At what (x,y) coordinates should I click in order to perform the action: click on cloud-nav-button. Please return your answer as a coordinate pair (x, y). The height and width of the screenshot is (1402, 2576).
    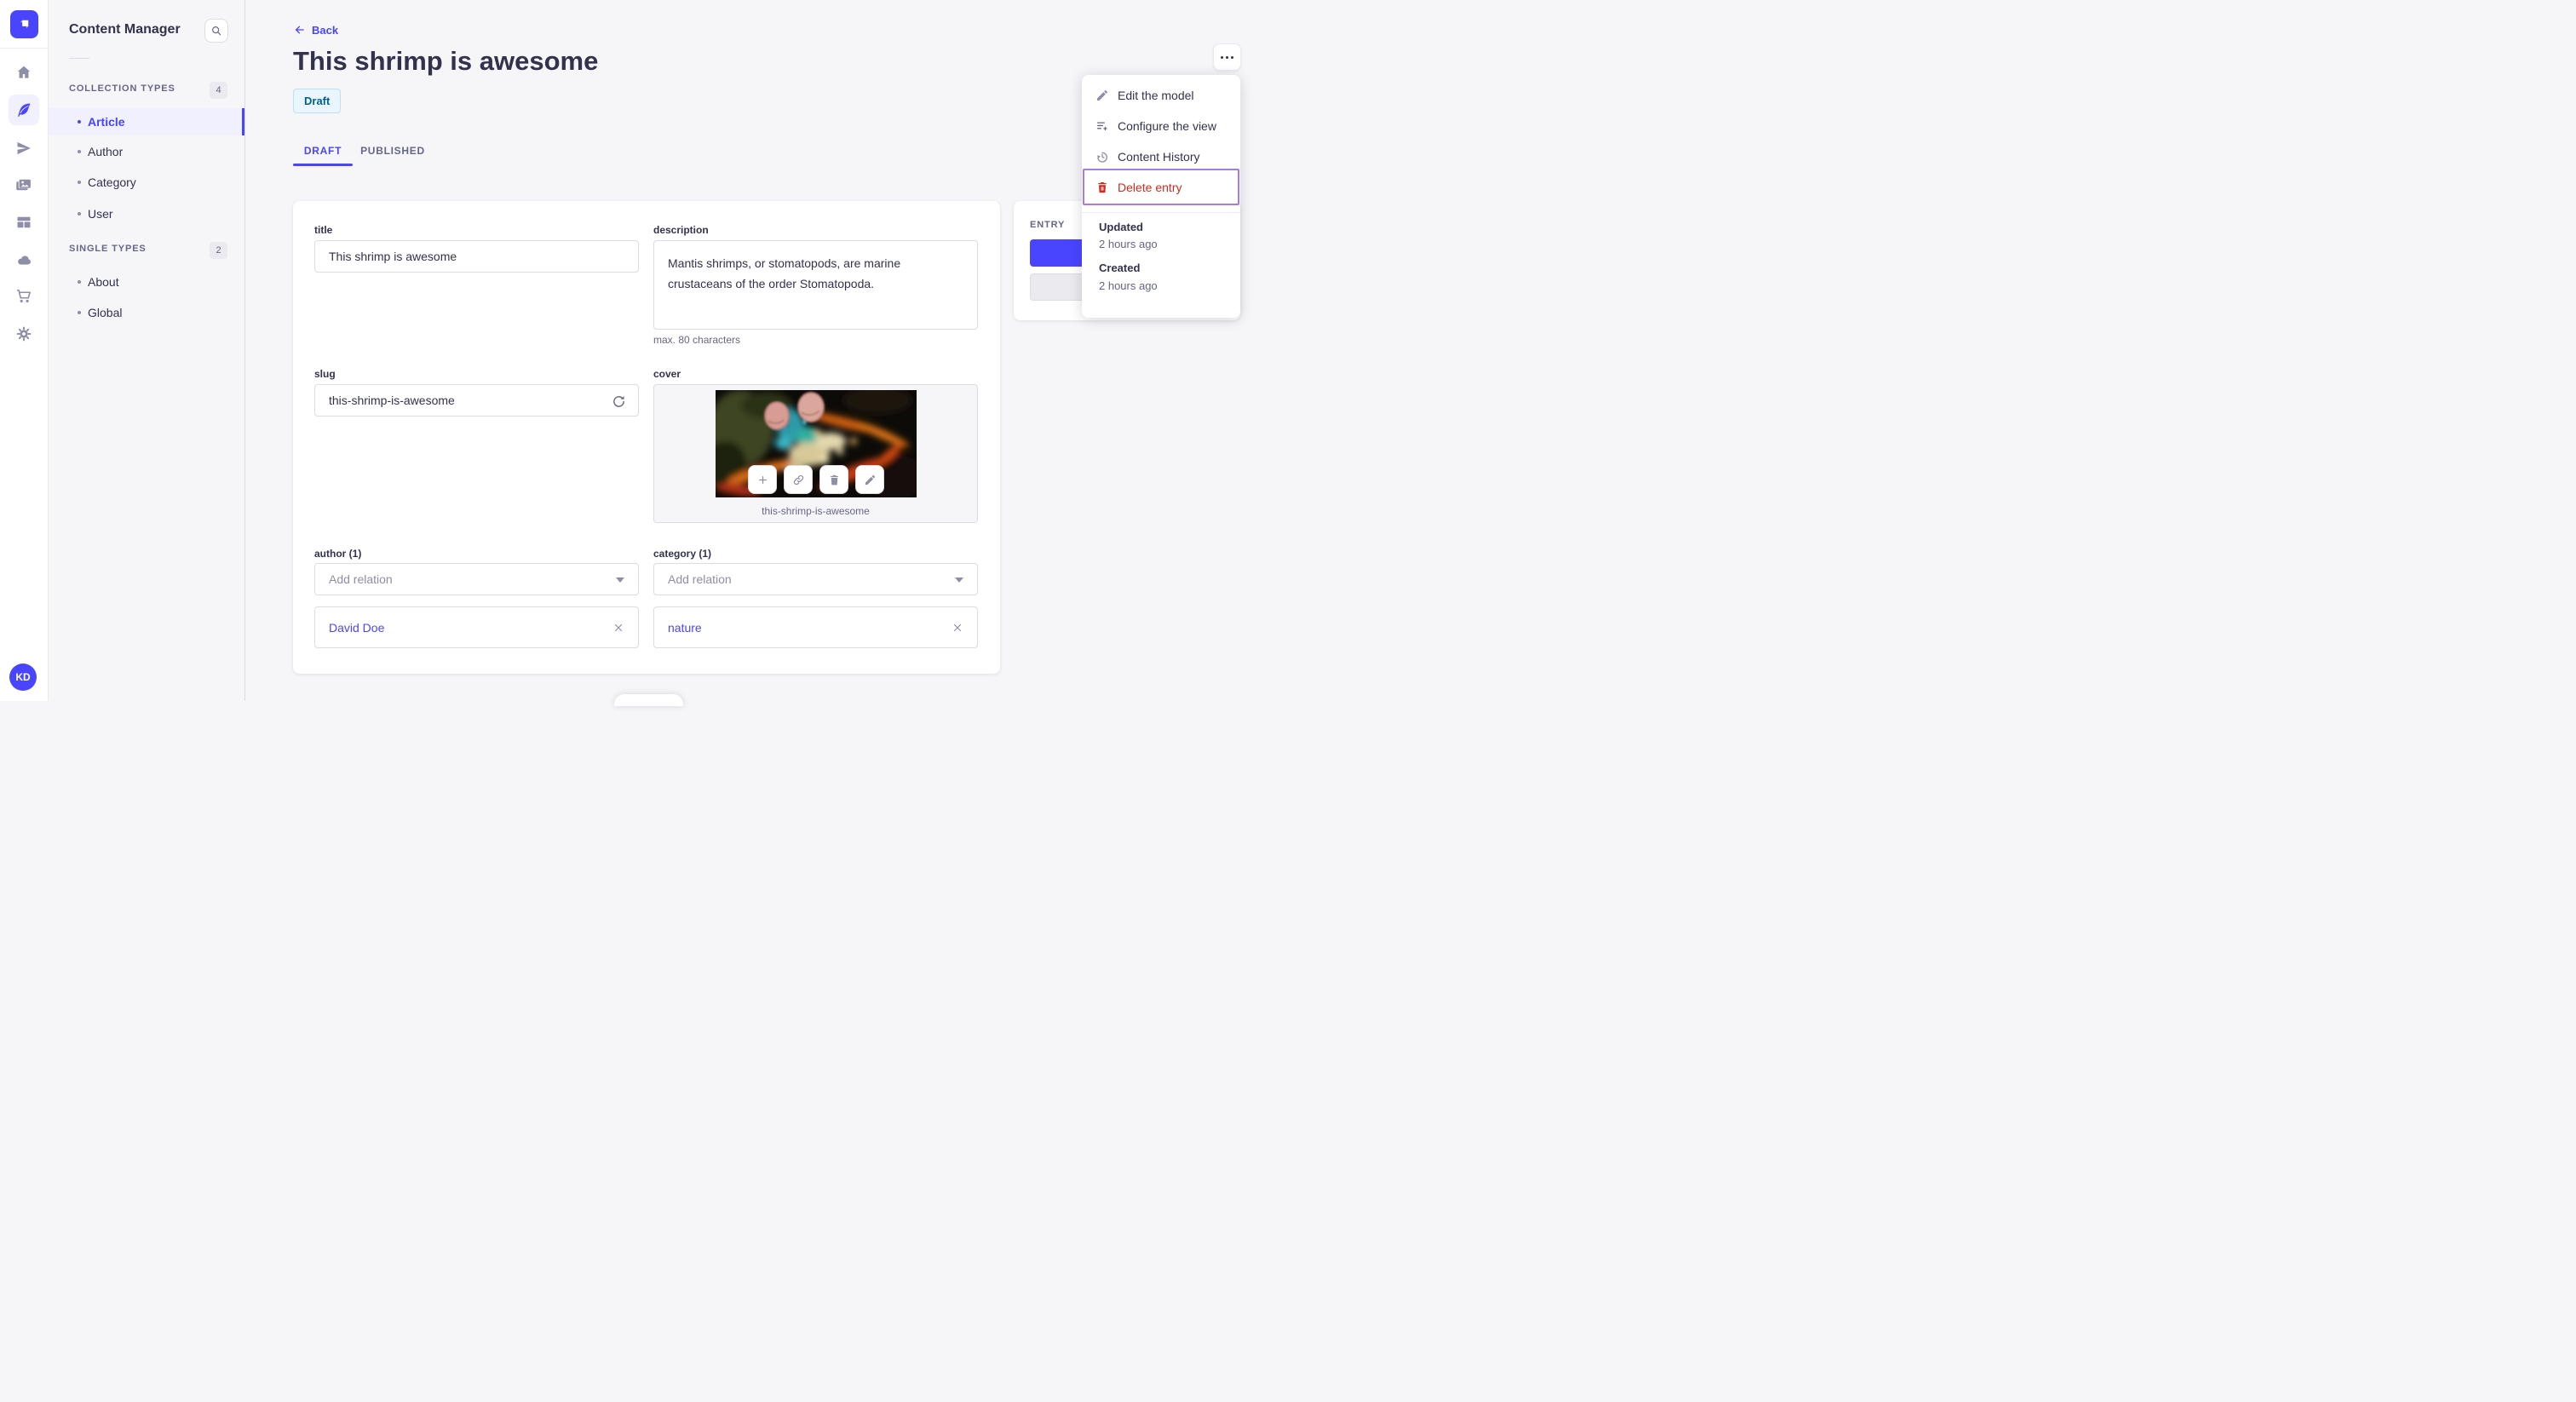
    Looking at the image, I should click on (24, 259).